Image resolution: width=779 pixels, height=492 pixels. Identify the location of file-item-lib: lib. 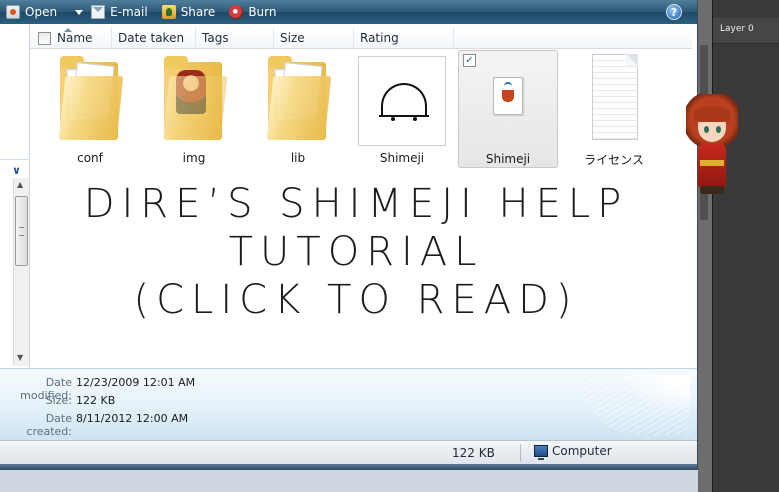
(298, 109).